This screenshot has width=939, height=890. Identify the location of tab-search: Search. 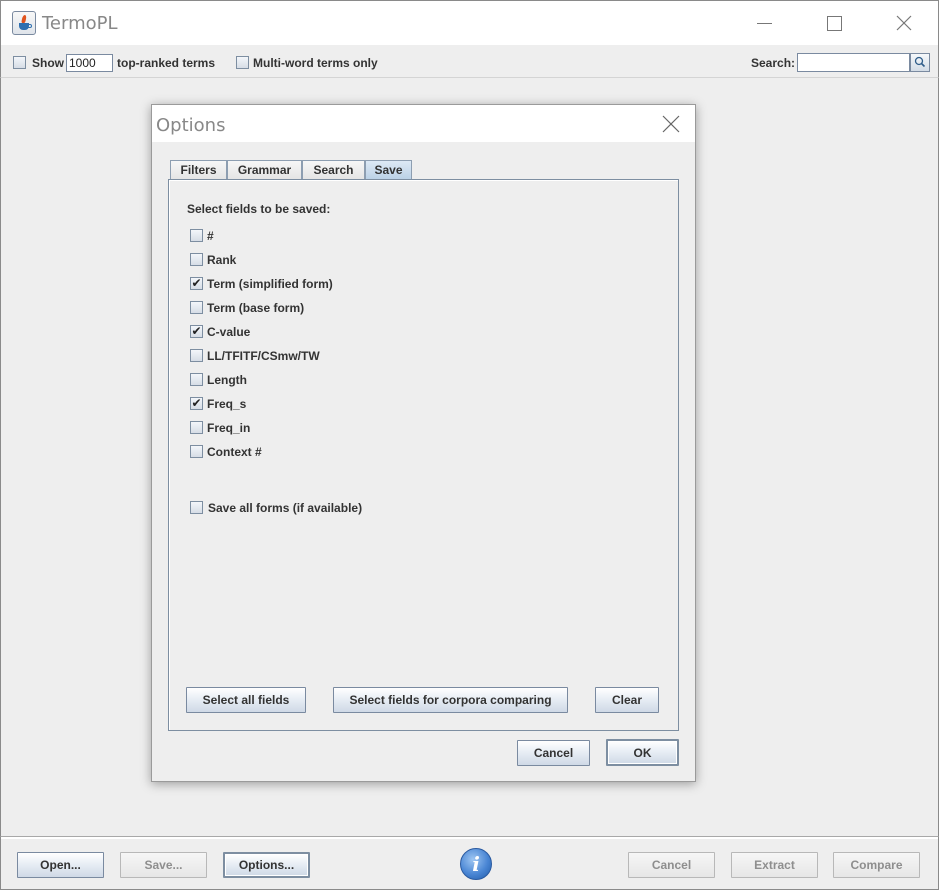
(333, 170).